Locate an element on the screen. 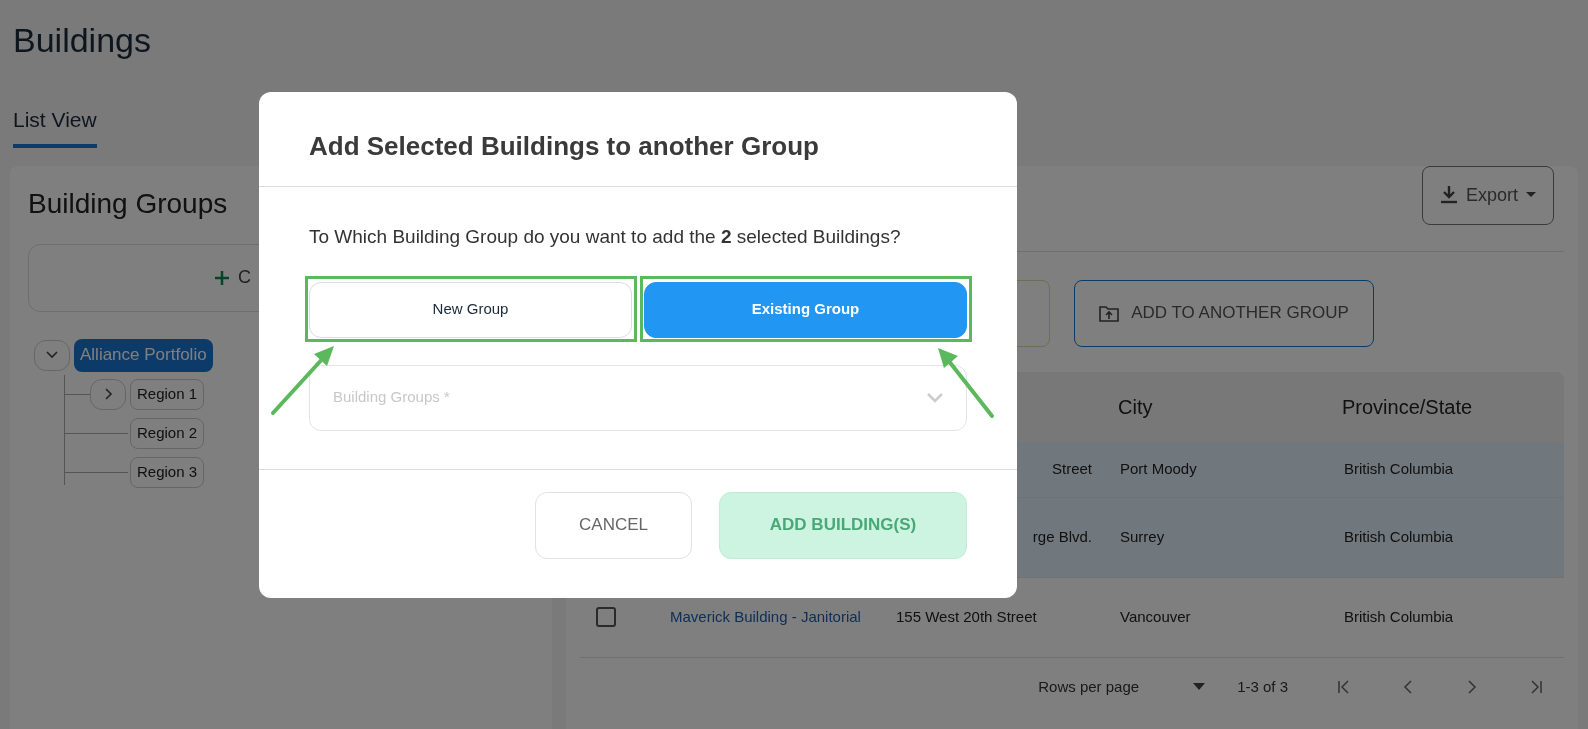  create-label: C is located at coordinates (244, 277).